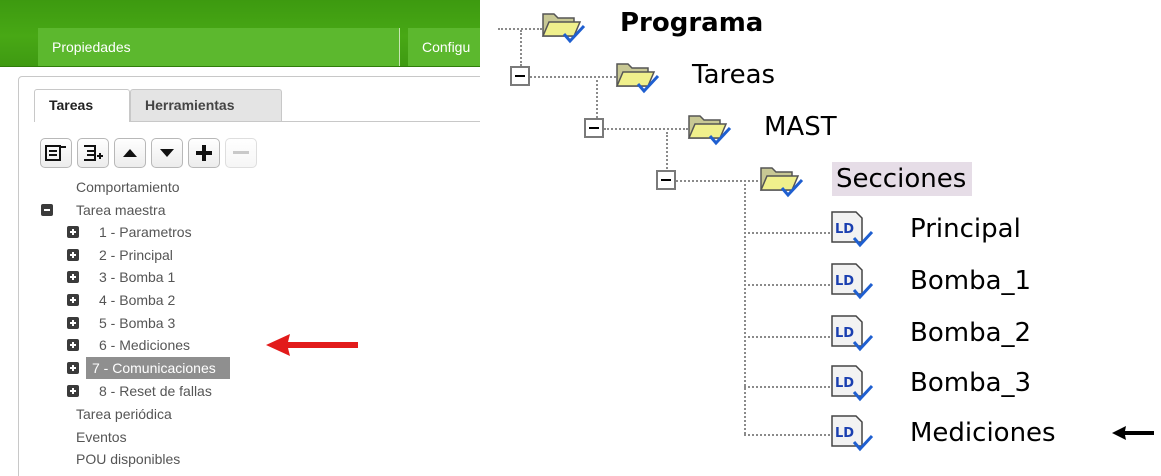 This screenshot has width=1161, height=476. Describe the element at coordinates (137, 323) in the screenshot. I see `tree-item-label: 5 - Bomba 3` at that location.